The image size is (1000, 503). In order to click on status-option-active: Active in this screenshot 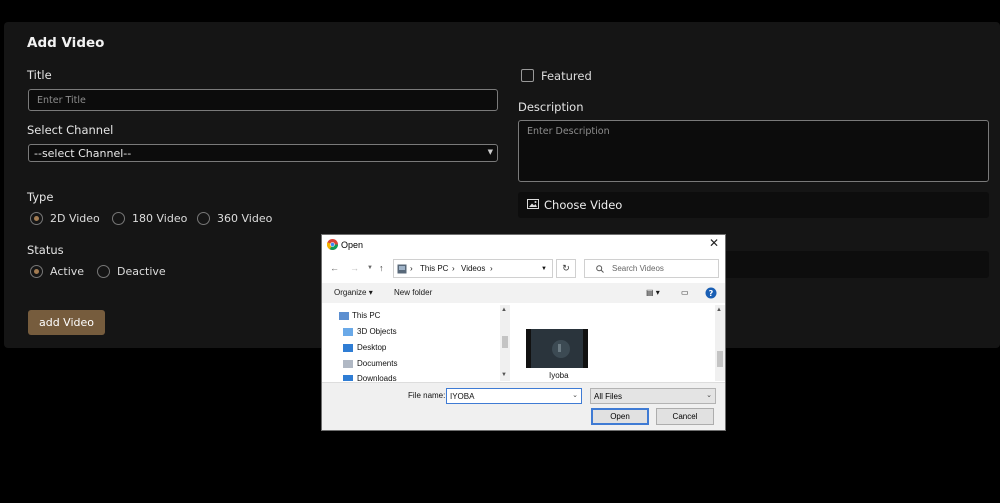, I will do `click(67, 271)`.